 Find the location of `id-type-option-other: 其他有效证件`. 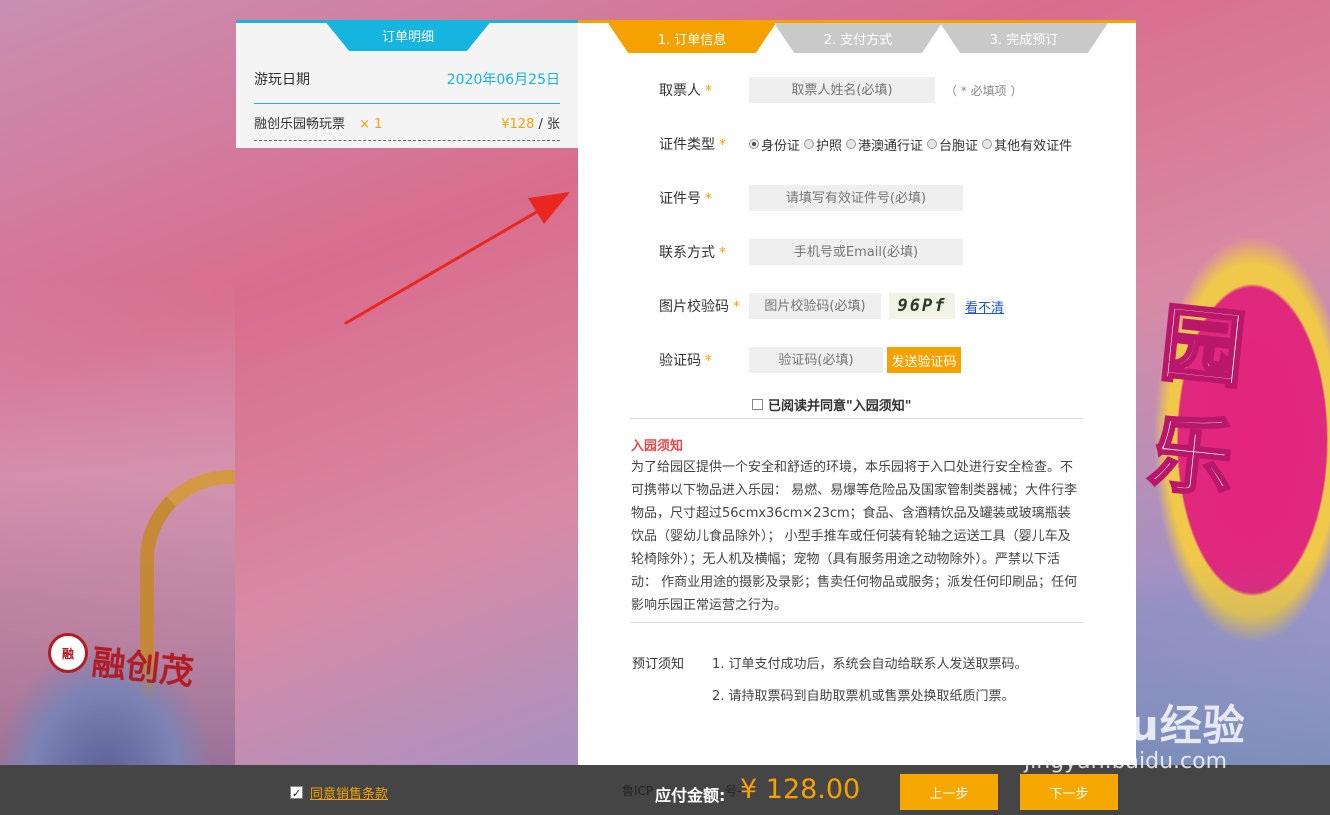

id-type-option-other: 其他有效证件 is located at coordinates (1027, 144).